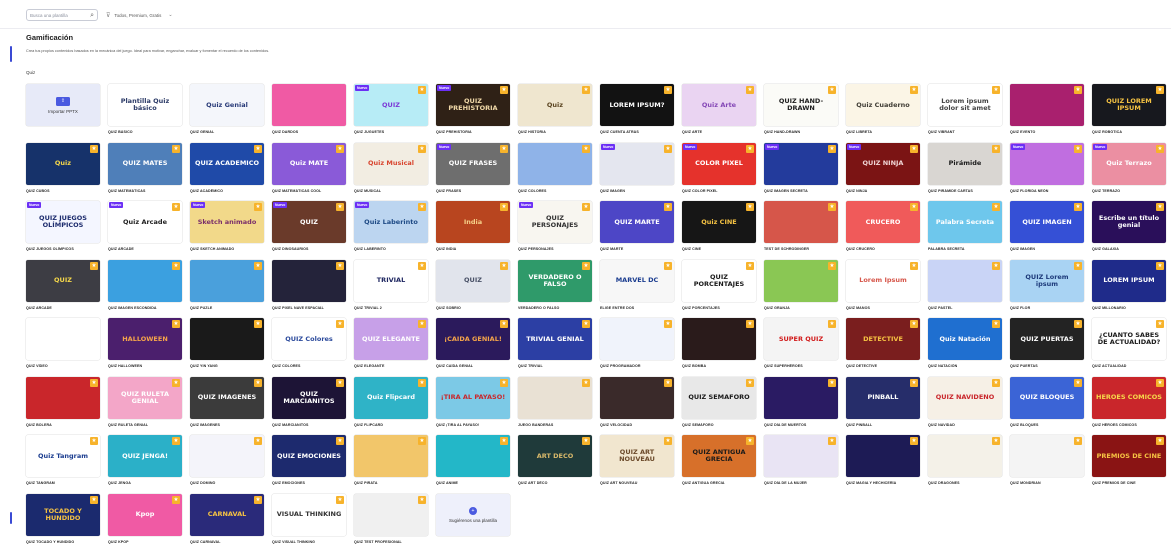 This screenshot has width=1171, height=551. What do you see at coordinates (1129, 249) in the screenshot?
I see `template-name: QUIZ GALAXIA` at bounding box center [1129, 249].